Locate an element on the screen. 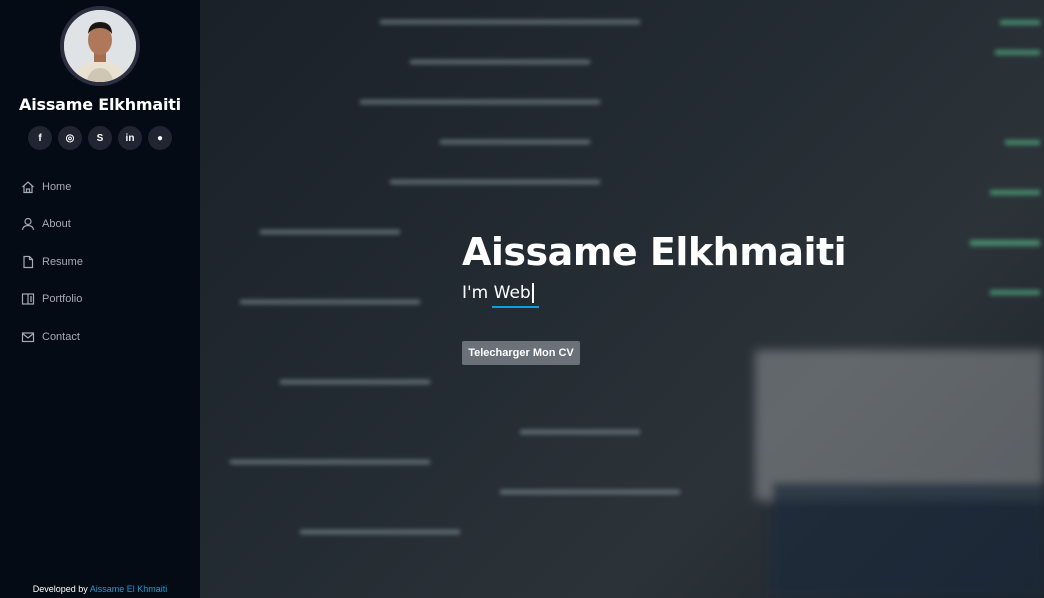 The width and height of the screenshot is (1044, 598). footer-prefix: Developed by is located at coordinates (60, 589).